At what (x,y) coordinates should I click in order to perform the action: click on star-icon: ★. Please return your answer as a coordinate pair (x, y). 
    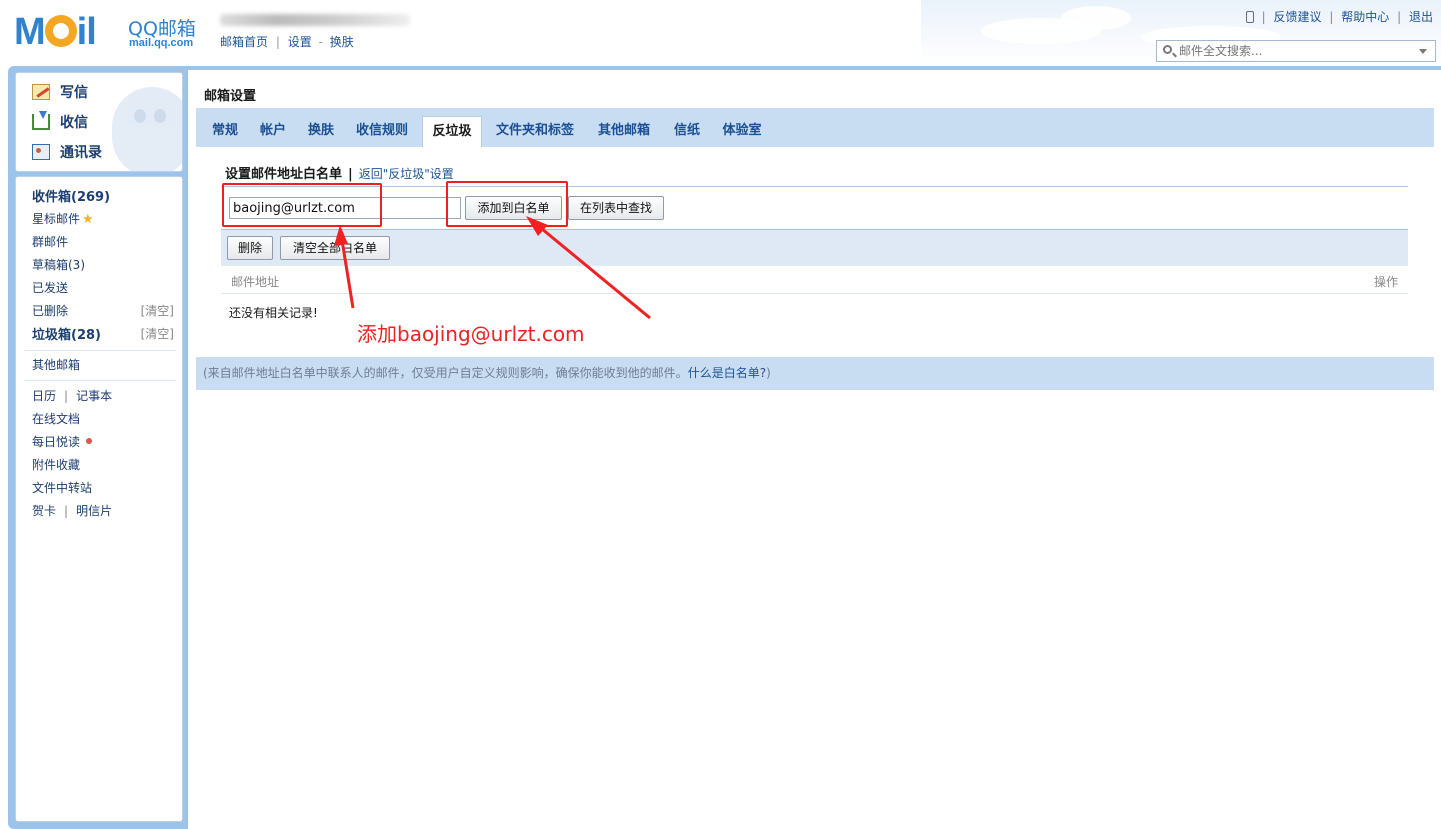
    Looking at the image, I should click on (88, 219).